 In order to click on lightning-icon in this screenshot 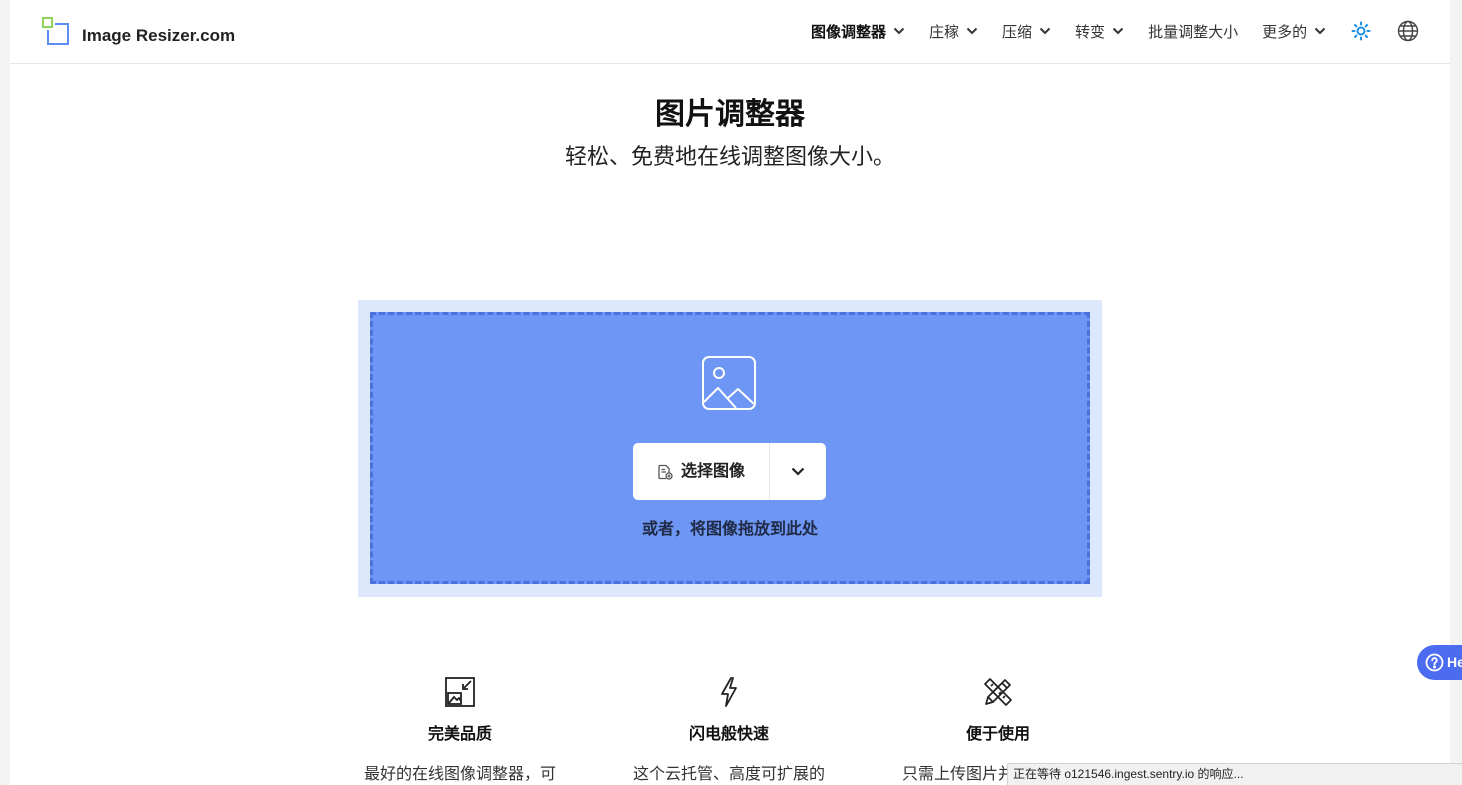, I will do `click(729, 692)`.